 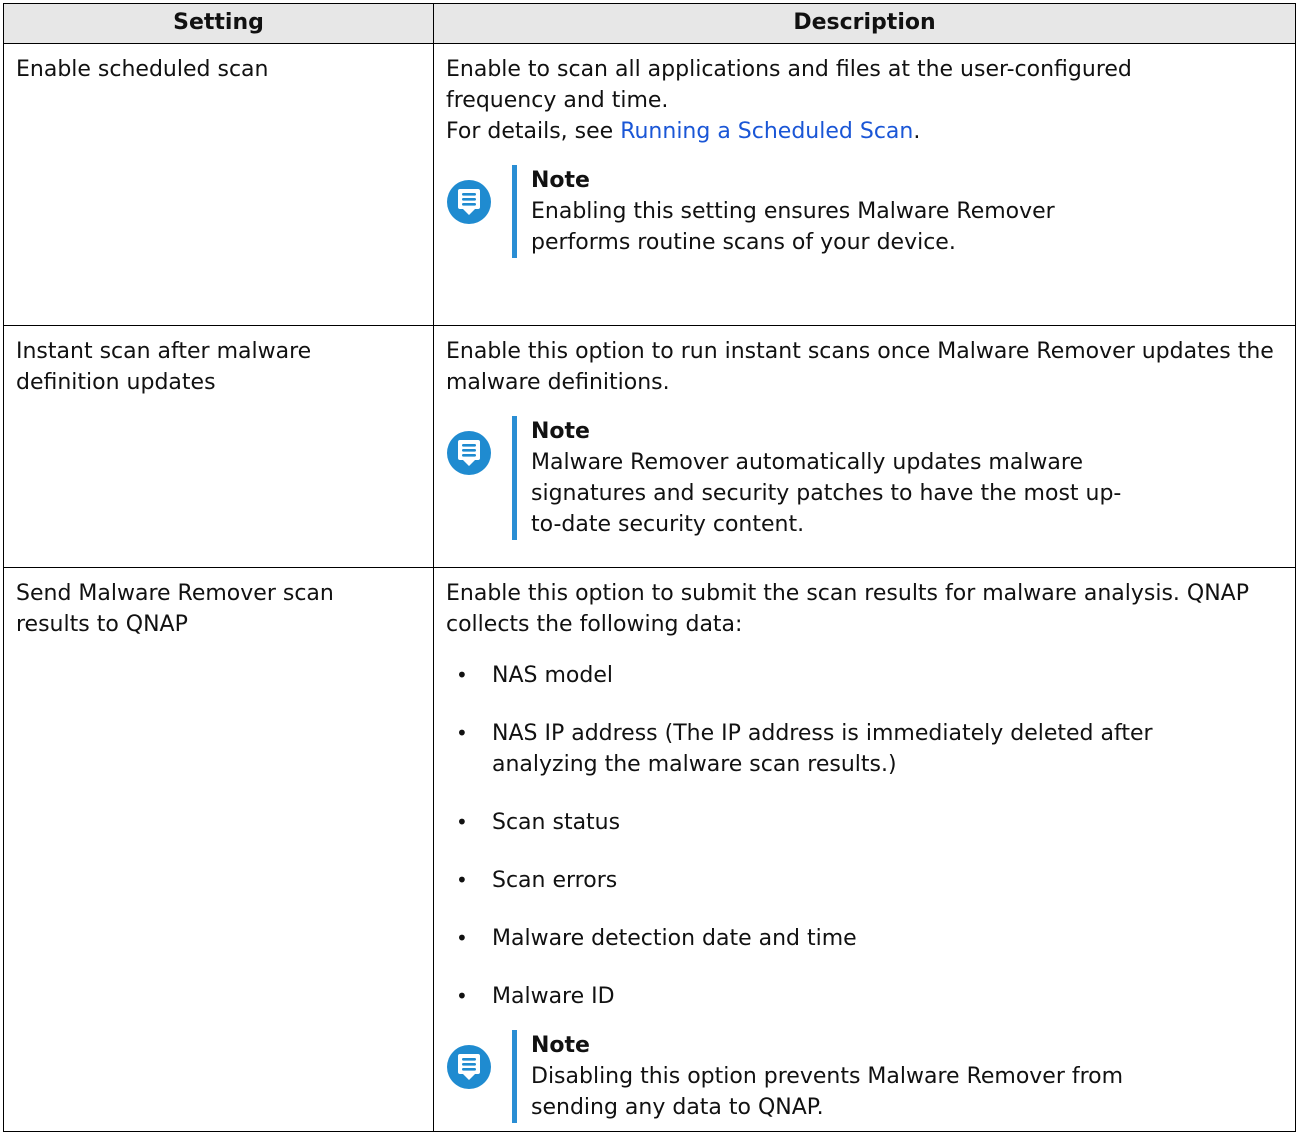 What do you see at coordinates (766, 131) in the screenshot?
I see `running-scheduled-scan-link: Running a Scheduled Scan` at bounding box center [766, 131].